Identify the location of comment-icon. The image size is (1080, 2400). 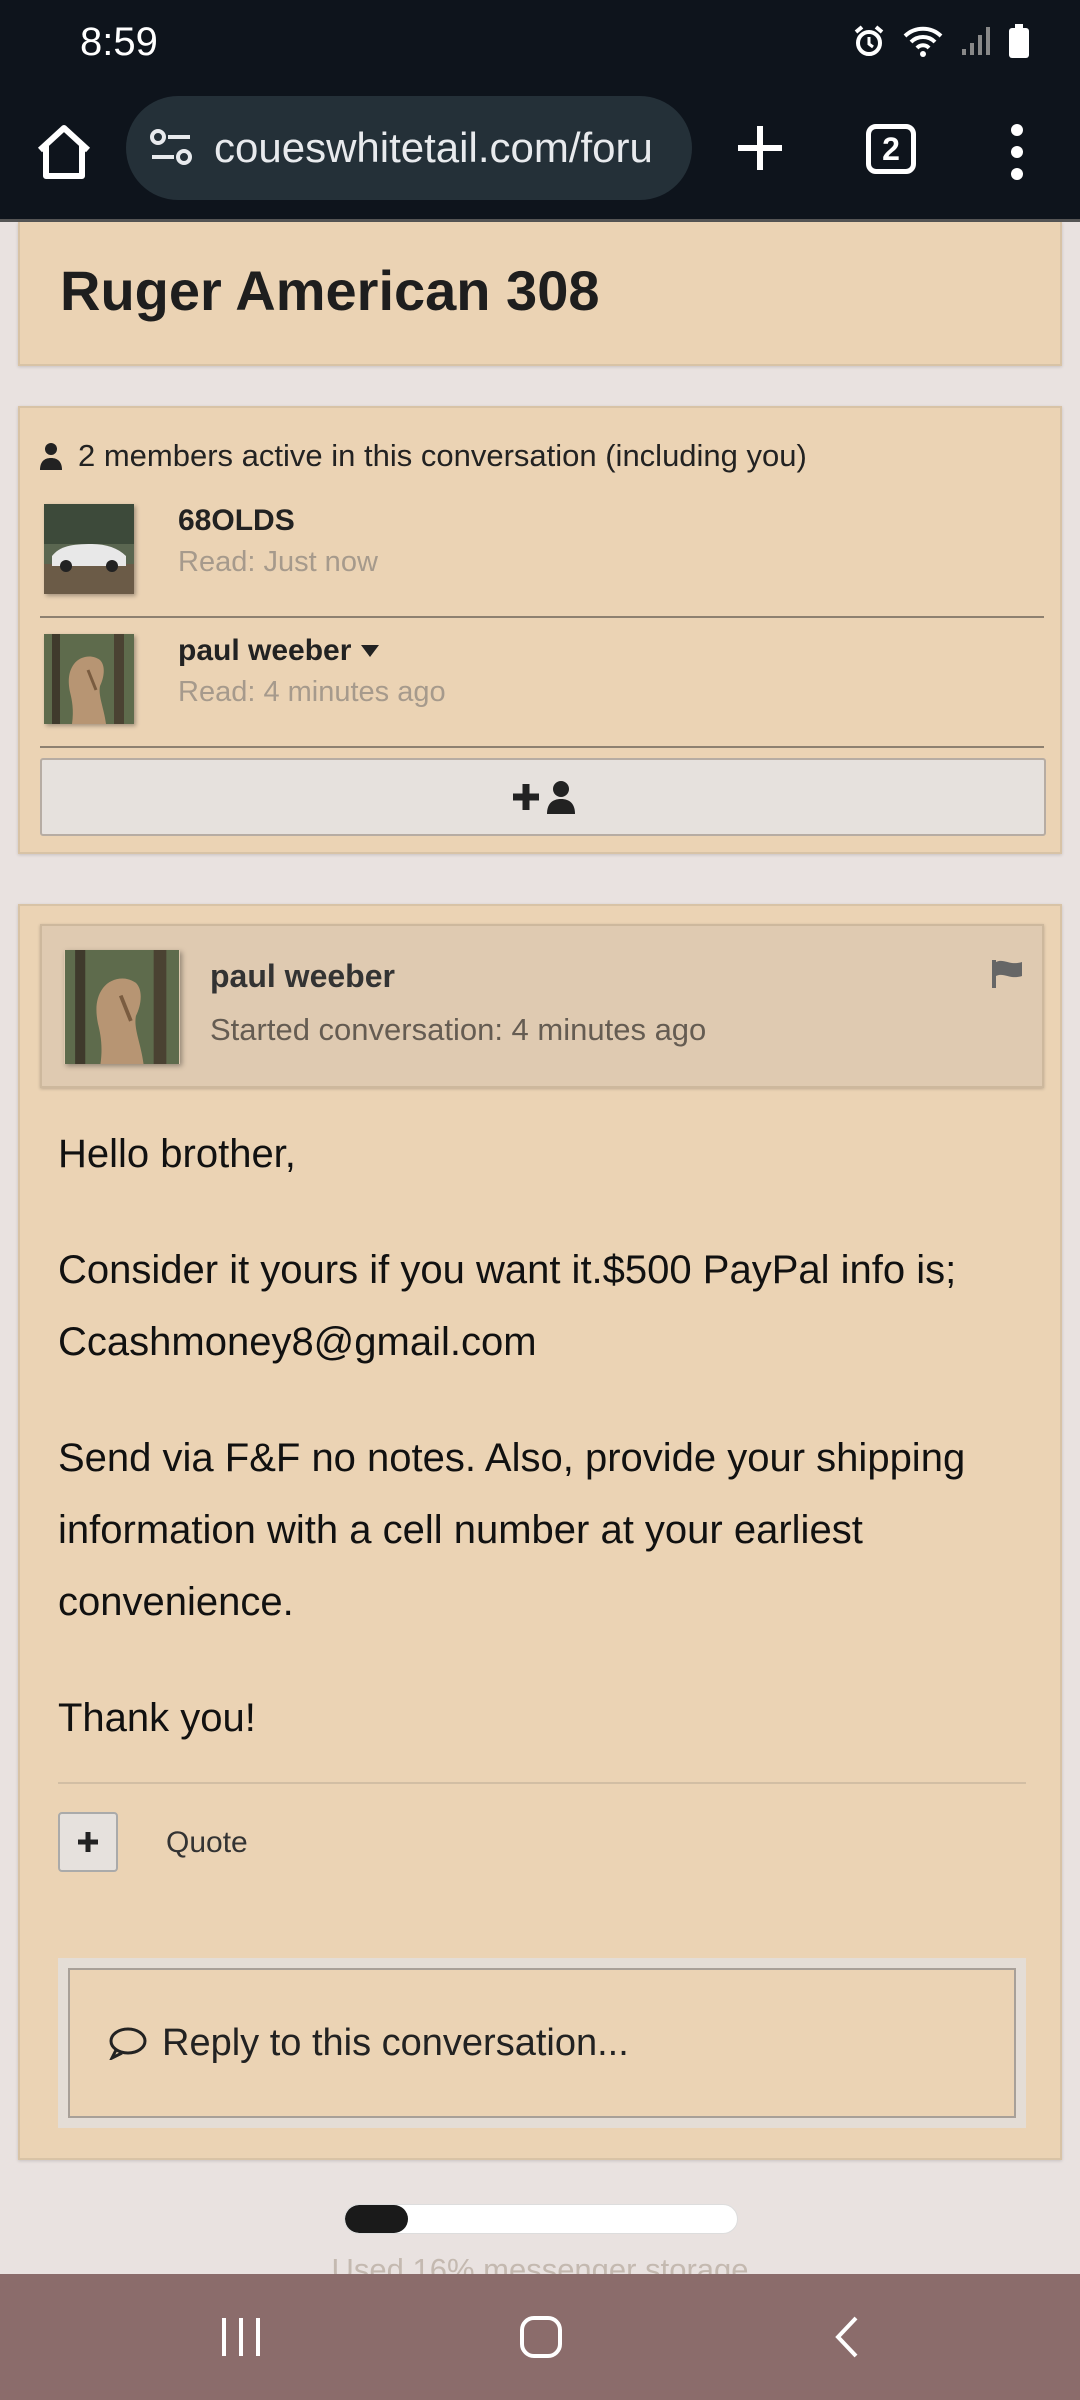
(128, 2043).